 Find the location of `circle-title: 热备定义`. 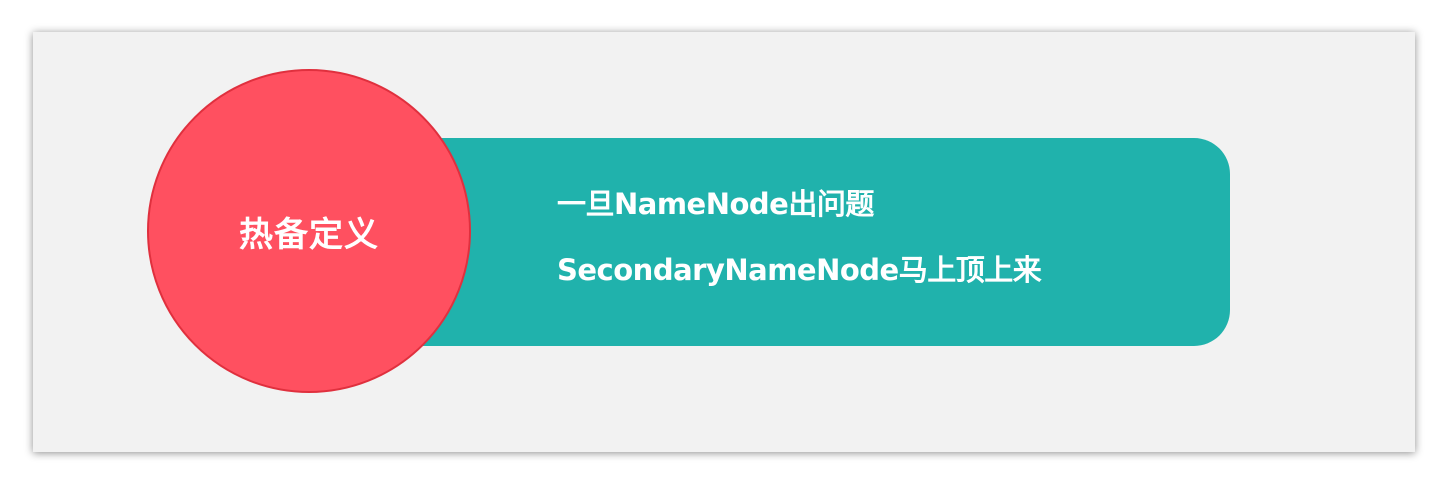

circle-title: 热备定义 is located at coordinates (309, 234).